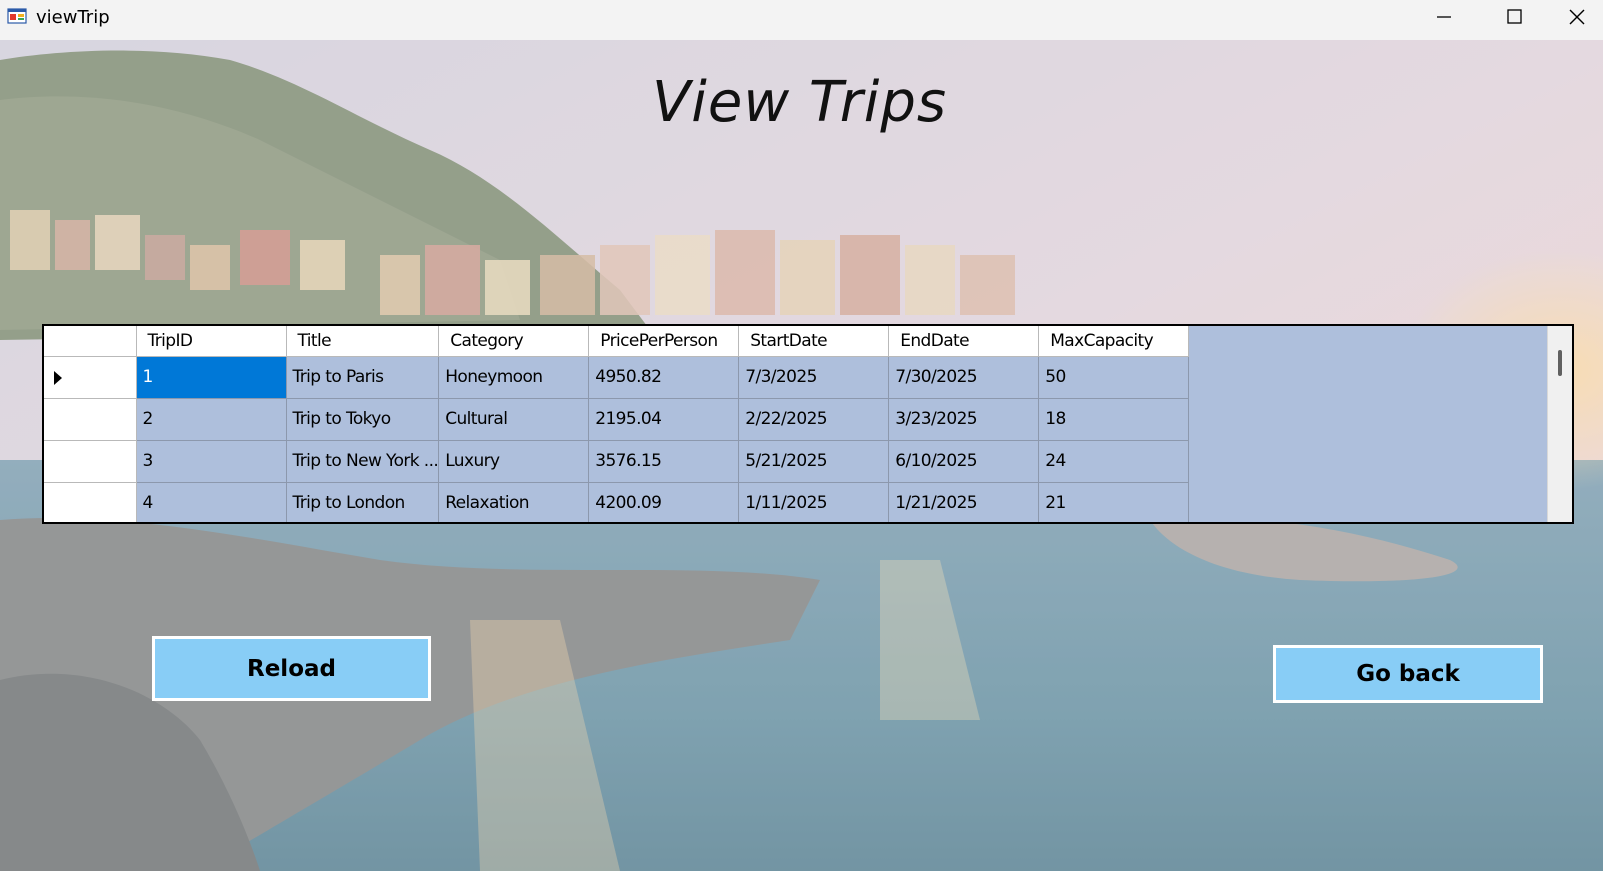 This screenshot has width=1603, height=871. Describe the element at coordinates (1408, 674) in the screenshot. I see `go-back-button: Go back` at that location.